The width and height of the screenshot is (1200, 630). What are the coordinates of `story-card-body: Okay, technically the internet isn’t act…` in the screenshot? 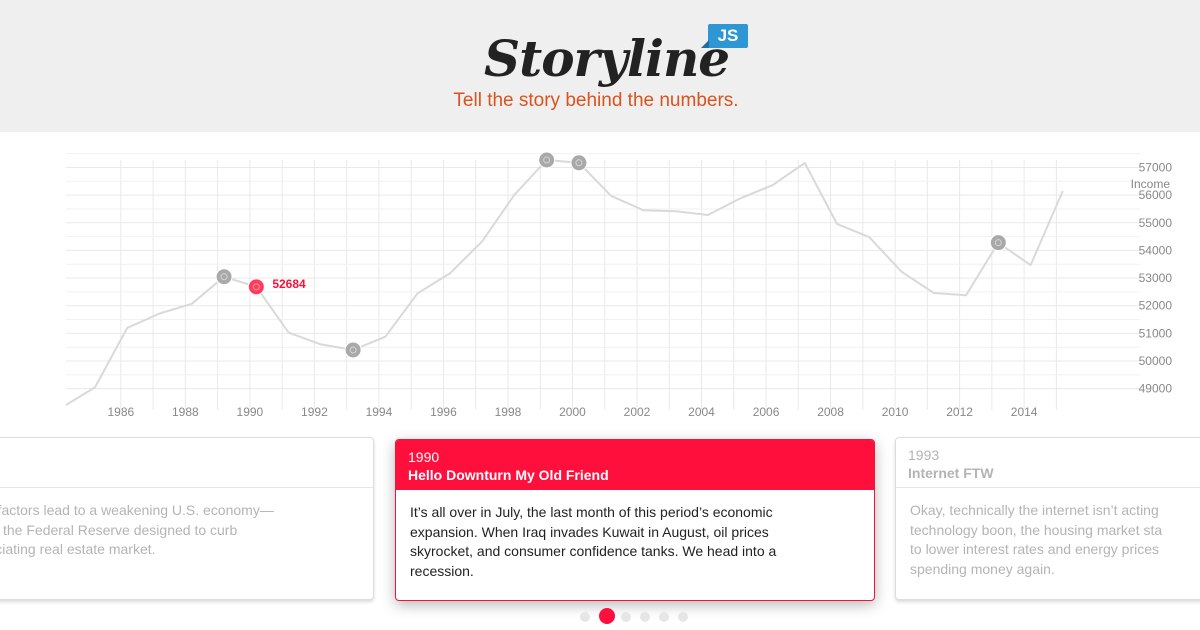 It's located at (1036, 539).